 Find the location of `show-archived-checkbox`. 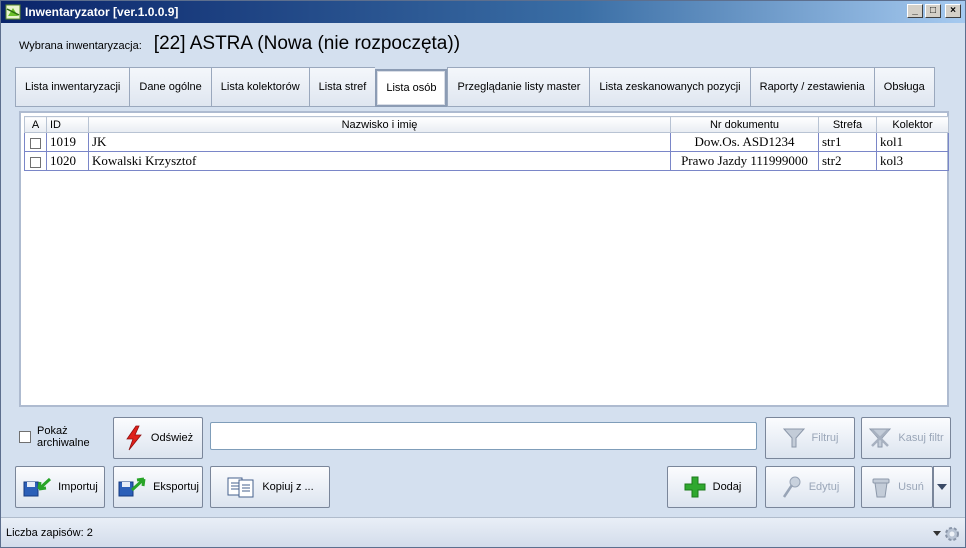

show-archived-checkbox is located at coordinates (25, 437).